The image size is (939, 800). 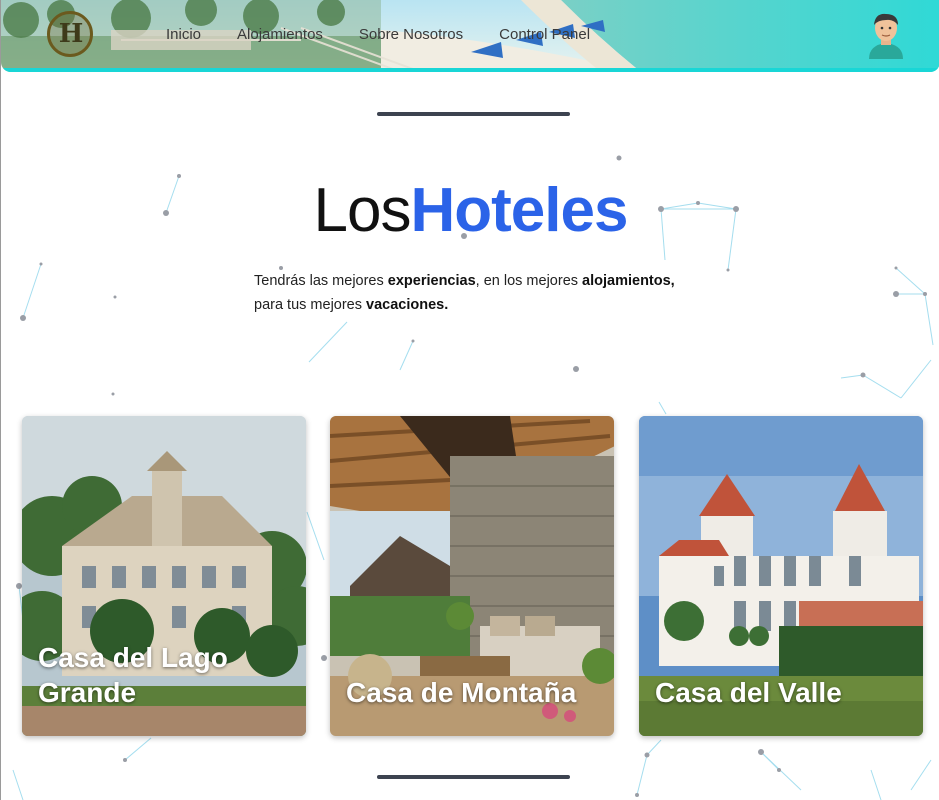 What do you see at coordinates (519, 210) in the screenshot?
I see `title-bold: Hoteles` at bounding box center [519, 210].